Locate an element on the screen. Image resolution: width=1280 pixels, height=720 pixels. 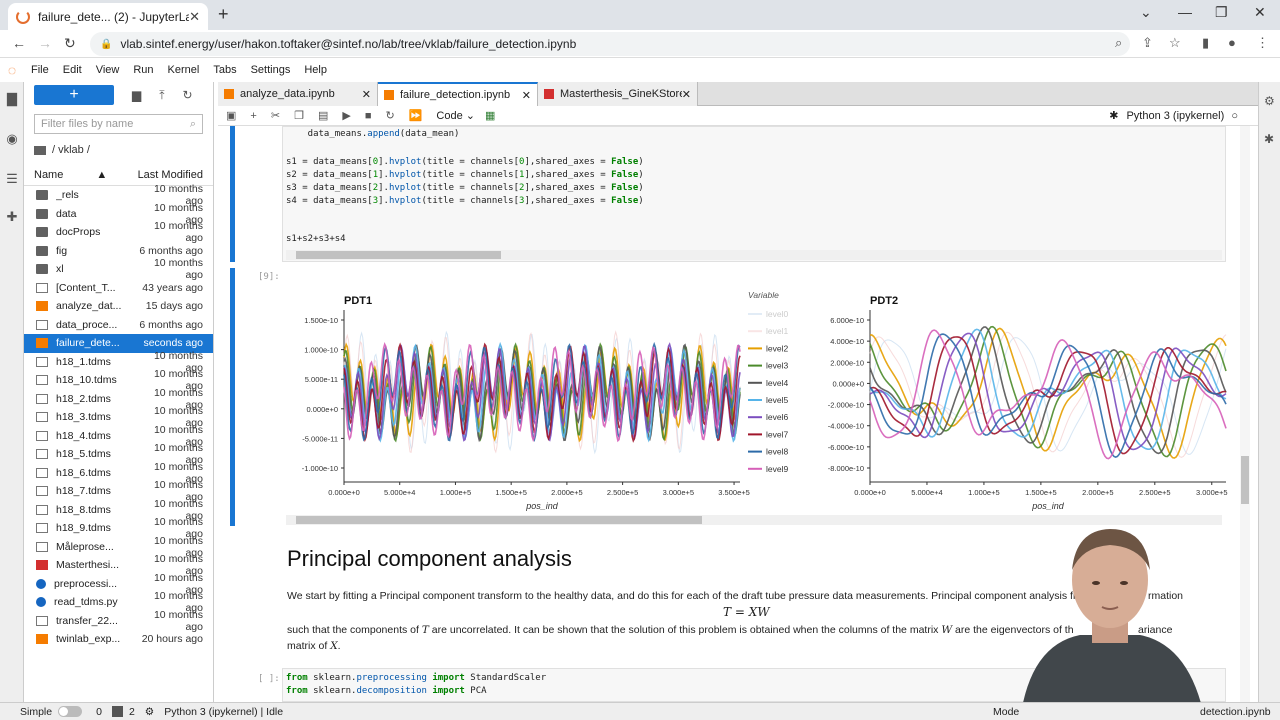
kernel-name: ✱ Python 3 (ipykernel) ○ is located at coordinates (1173, 115).